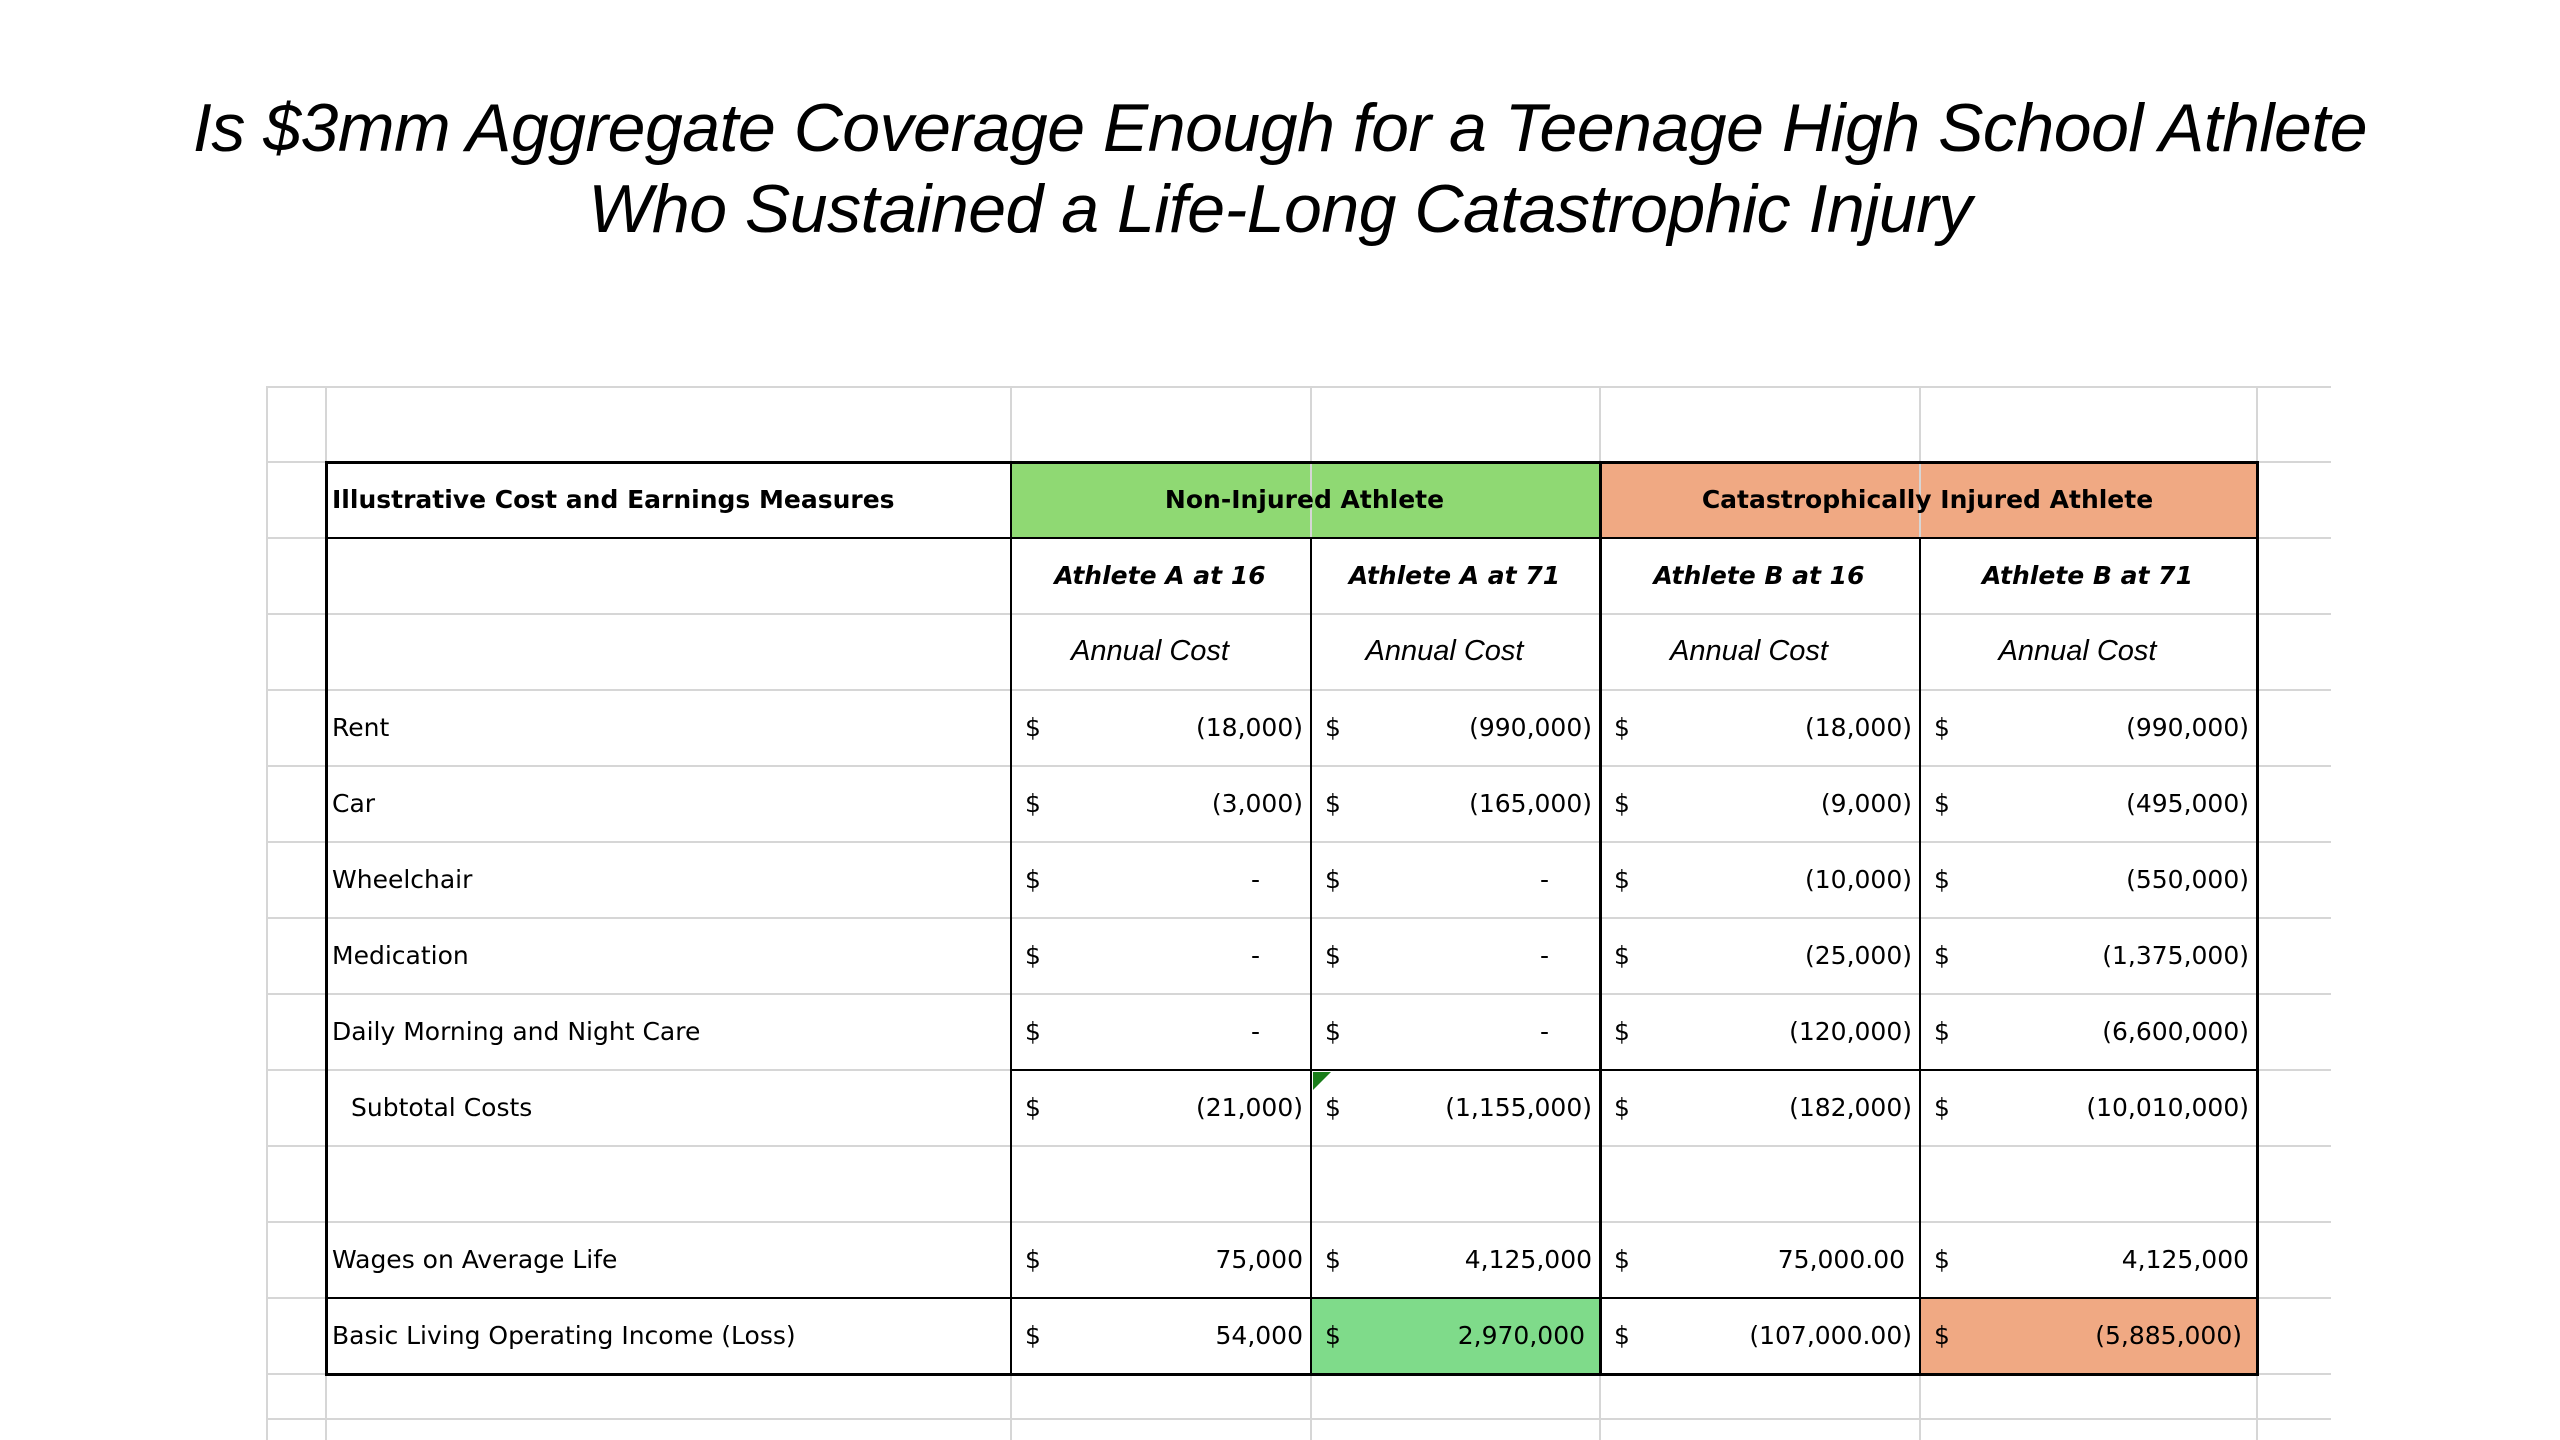 The width and height of the screenshot is (2560, 1440). I want to click on table-border-right, so click(2257, 918).